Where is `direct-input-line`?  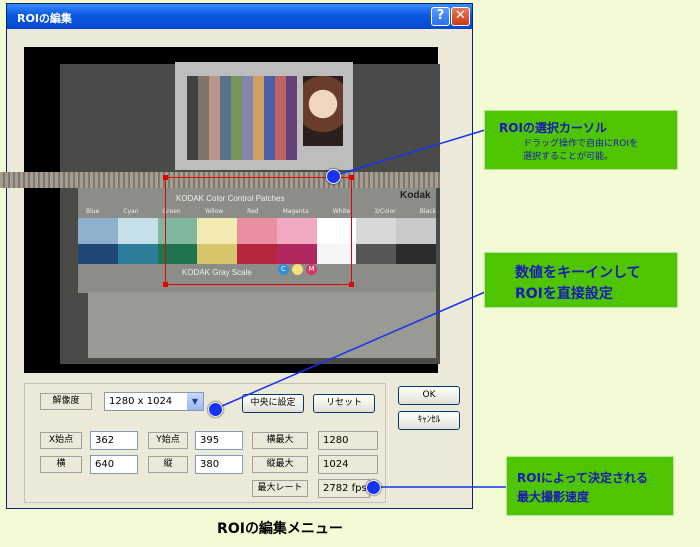 direct-input-line is located at coordinates (350, 350).